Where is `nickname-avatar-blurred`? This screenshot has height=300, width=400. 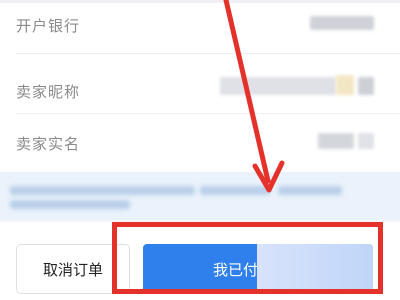 nickname-avatar-blurred is located at coordinates (345, 85).